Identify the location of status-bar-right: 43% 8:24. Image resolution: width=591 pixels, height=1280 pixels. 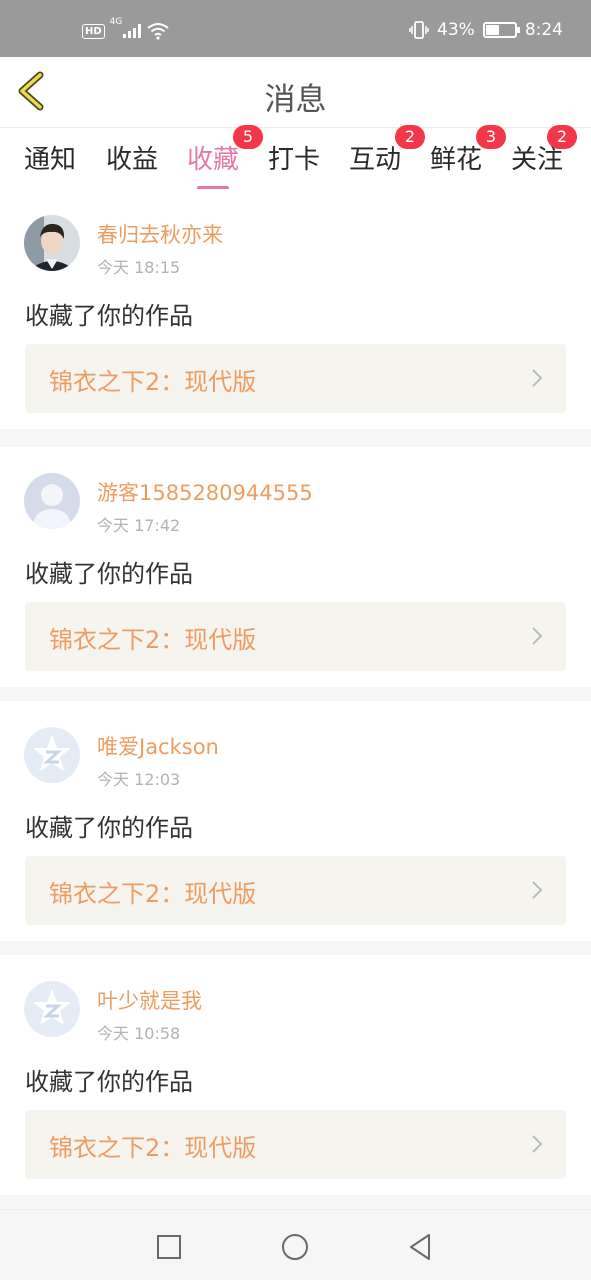
(486, 30).